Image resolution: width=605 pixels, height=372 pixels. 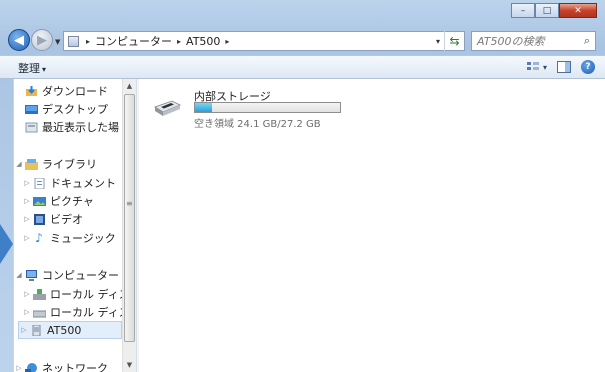 I want to click on help-button: ?, so click(x=588, y=67).